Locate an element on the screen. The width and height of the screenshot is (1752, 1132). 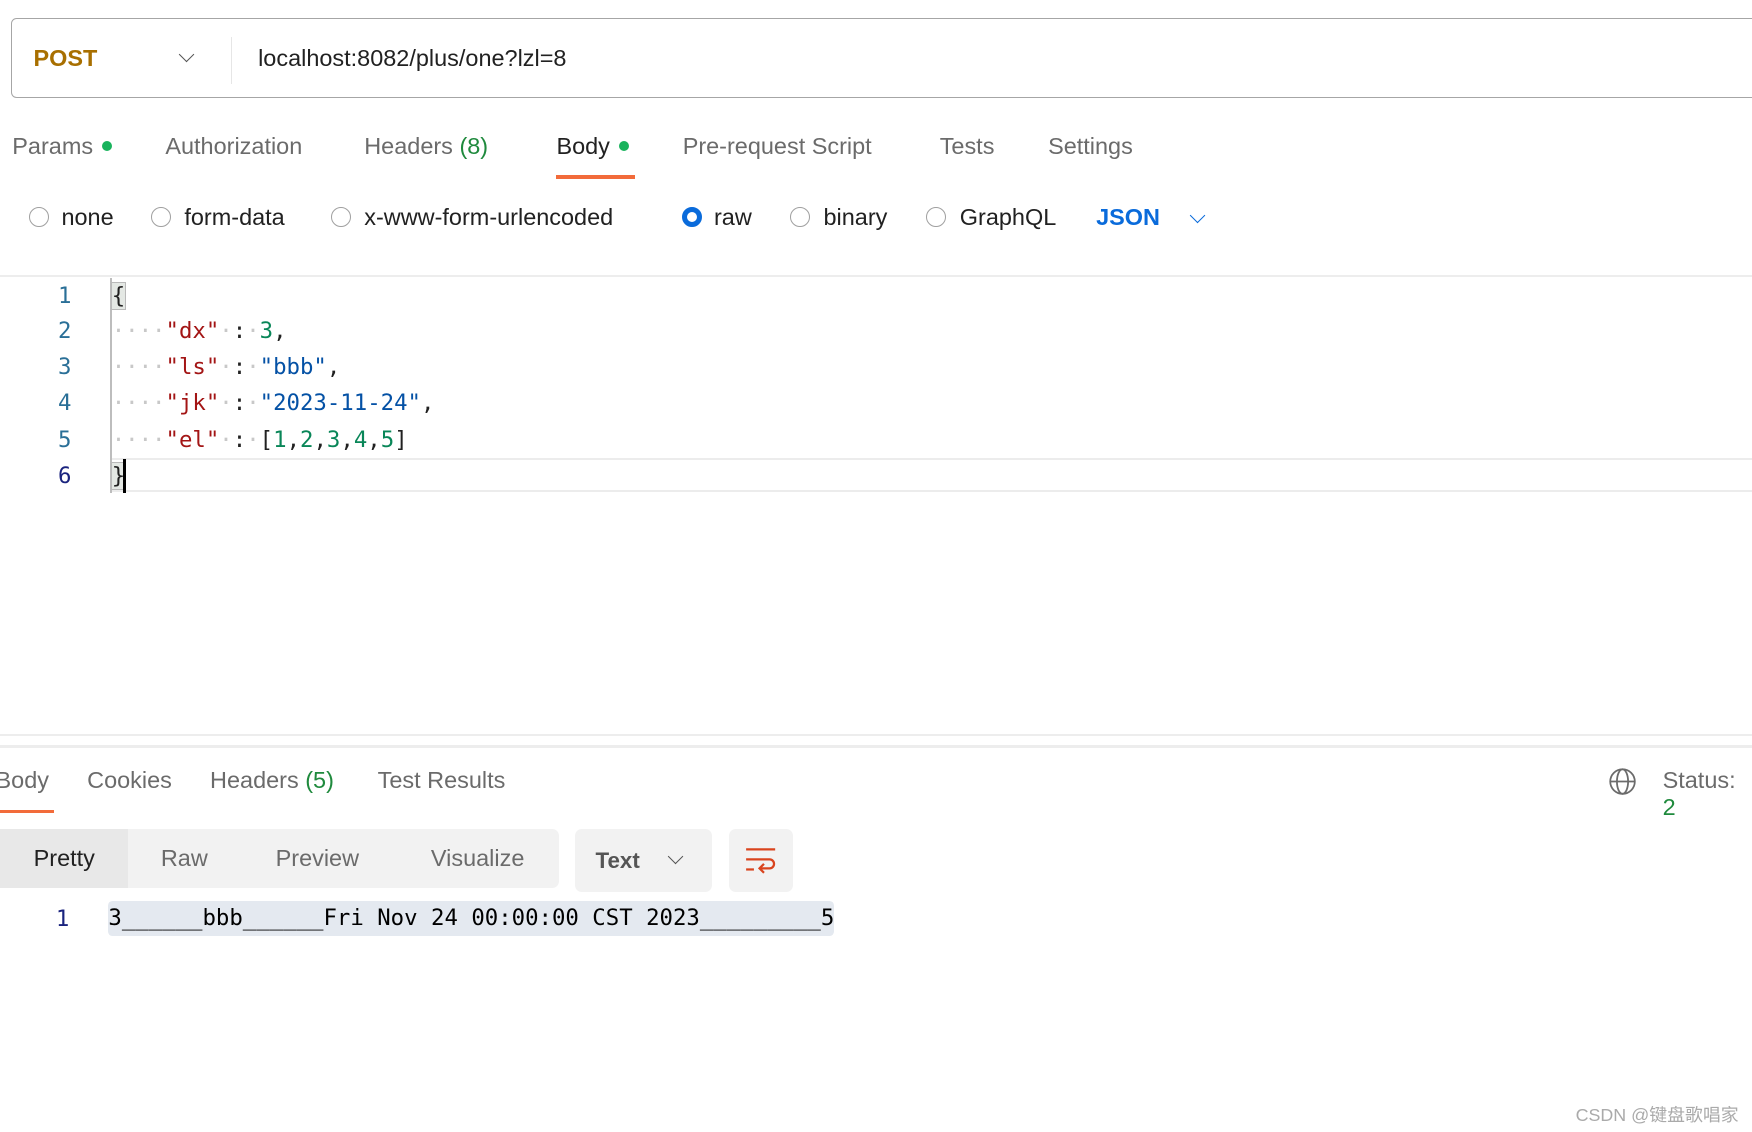
globe-icon is located at coordinates (1622, 781).